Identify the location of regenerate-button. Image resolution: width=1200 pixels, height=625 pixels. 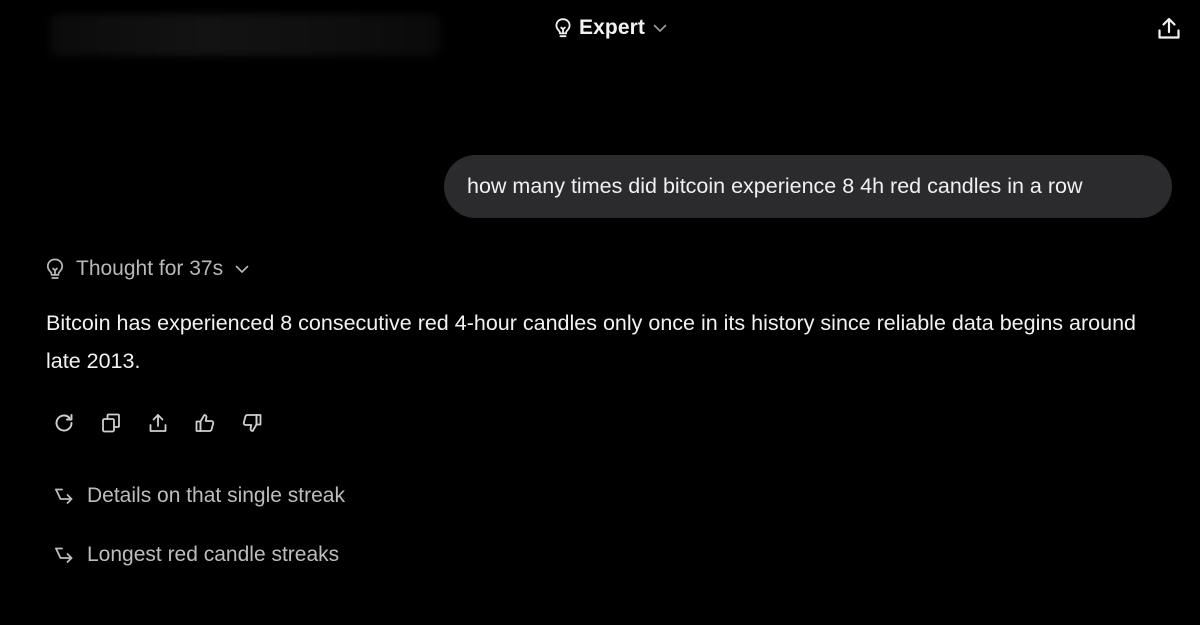
(64, 423).